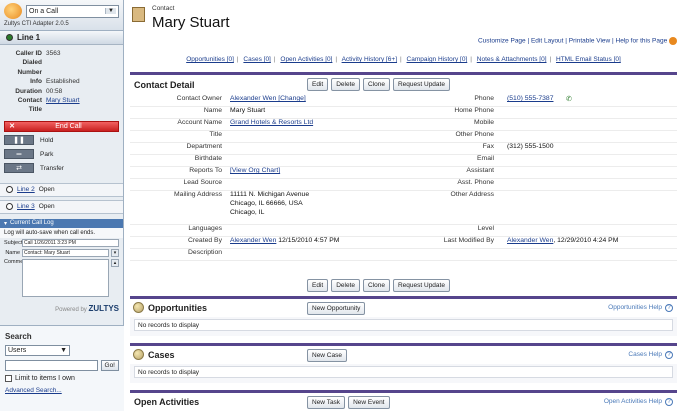  What do you see at coordinates (475, 182) in the screenshot?
I see `asst-phone-label: Asst. Phone` at bounding box center [475, 182].